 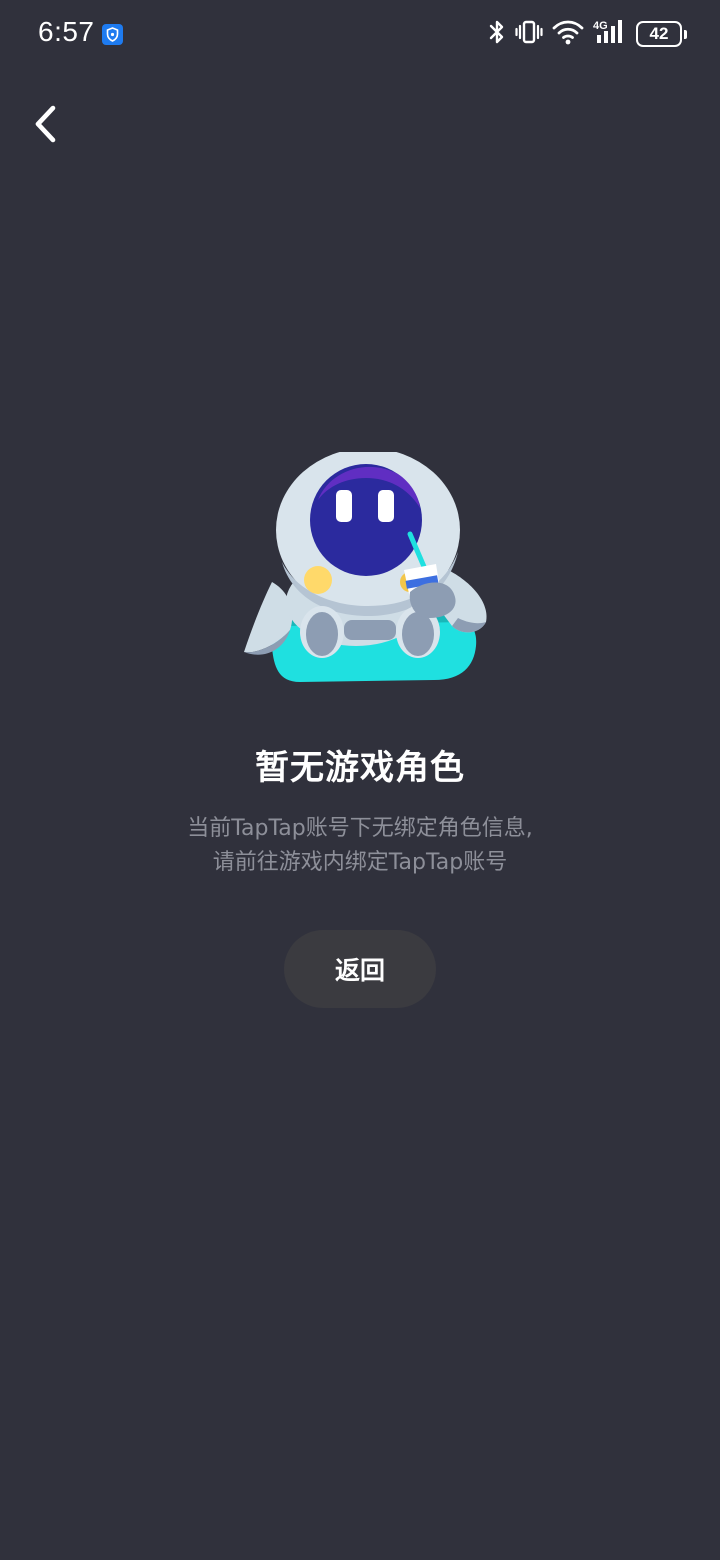 What do you see at coordinates (360, 969) in the screenshot?
I see `return-button: 返回` at bounding box center [360, 969].